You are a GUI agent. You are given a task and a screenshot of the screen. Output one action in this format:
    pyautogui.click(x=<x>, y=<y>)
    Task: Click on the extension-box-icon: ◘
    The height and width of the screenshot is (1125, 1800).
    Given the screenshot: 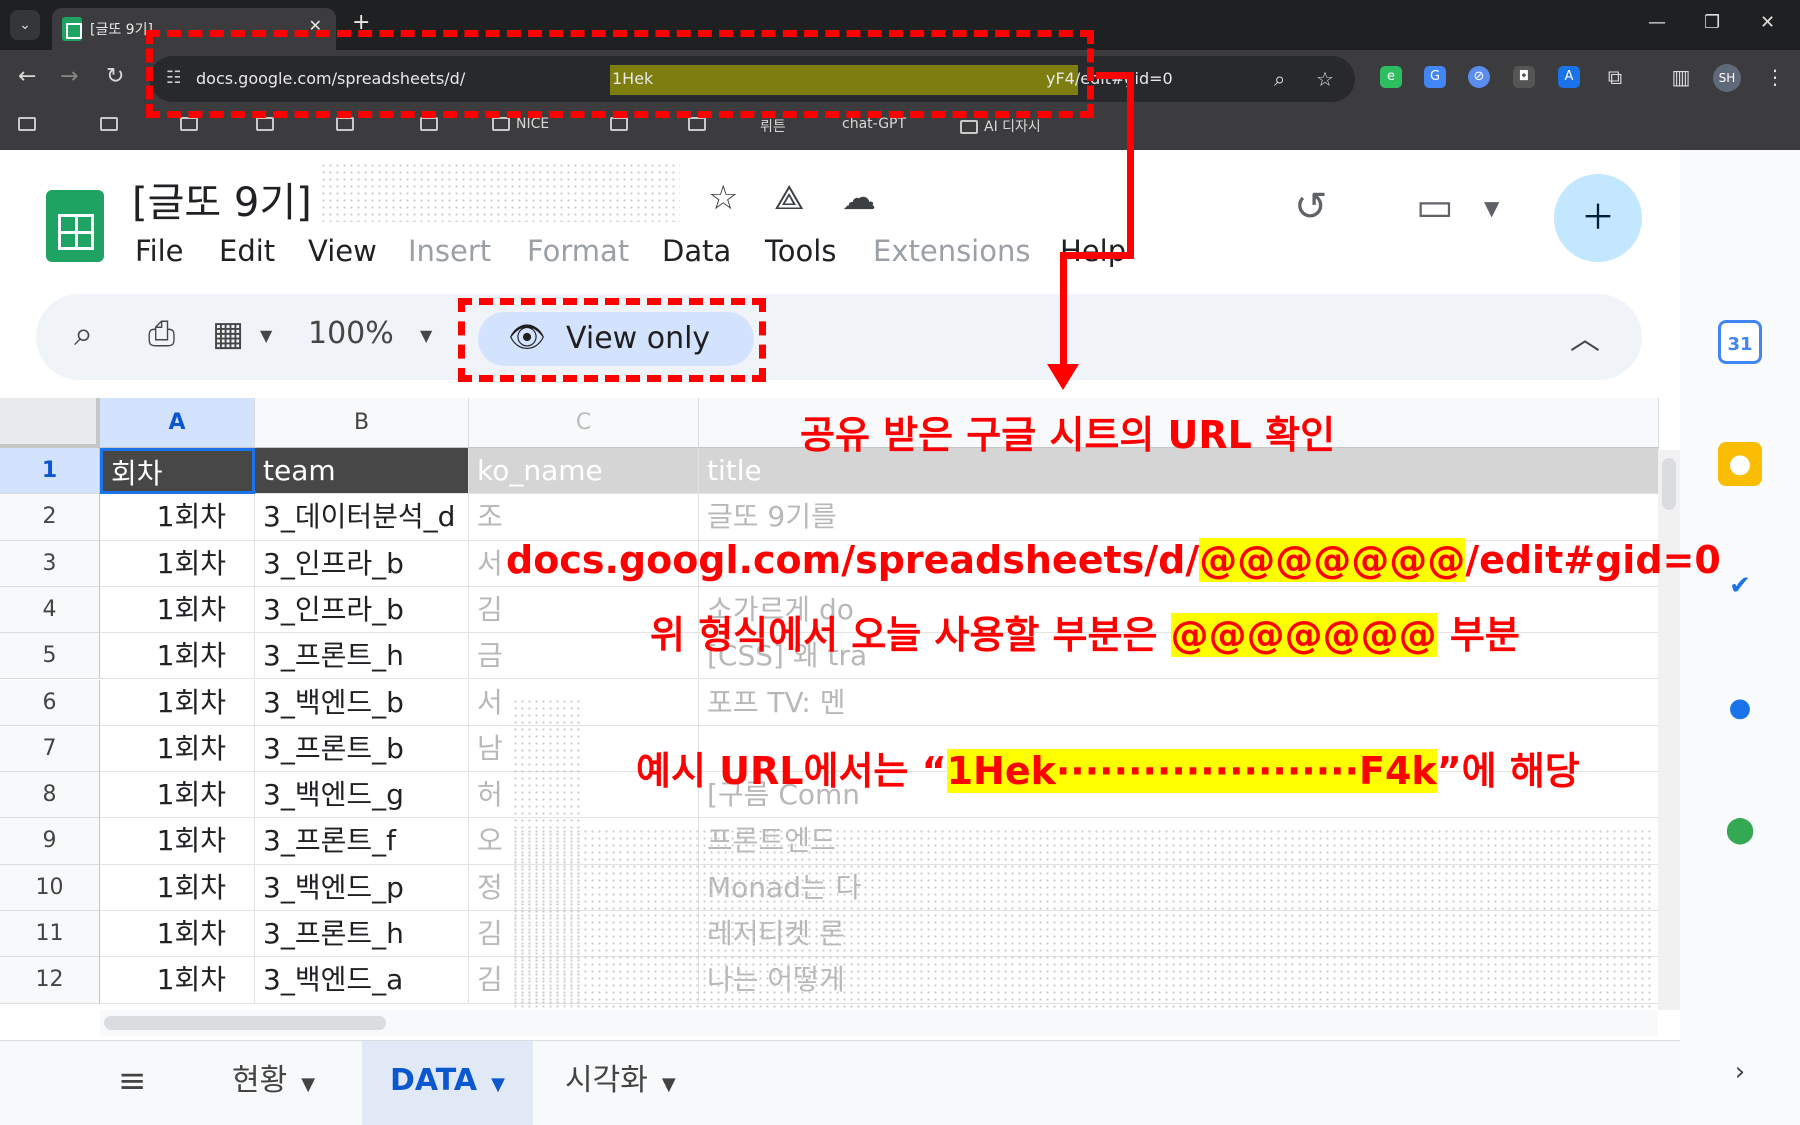 What is the action you would take?
    pyautogui.click(x=1524, y=77)
    